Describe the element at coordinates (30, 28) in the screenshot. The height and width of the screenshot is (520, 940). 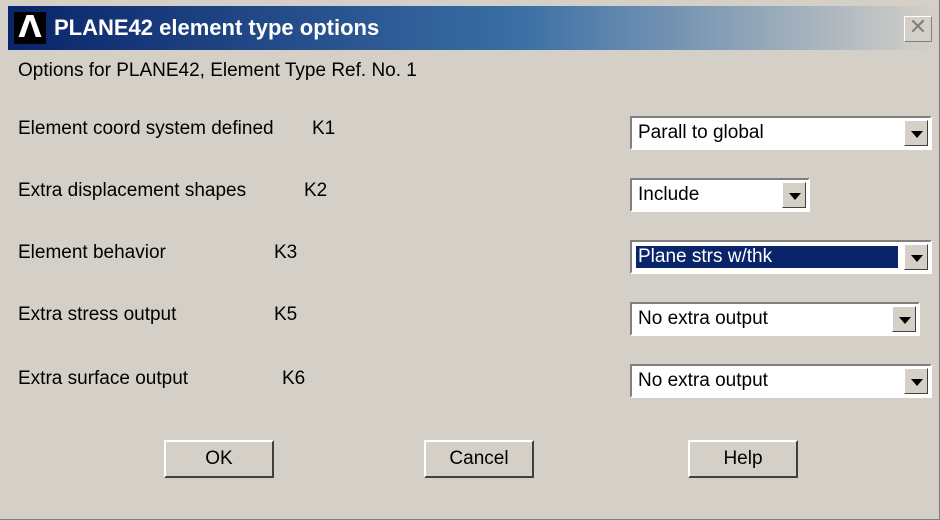
I see `ansys-logo-icon: Λ` at that location.